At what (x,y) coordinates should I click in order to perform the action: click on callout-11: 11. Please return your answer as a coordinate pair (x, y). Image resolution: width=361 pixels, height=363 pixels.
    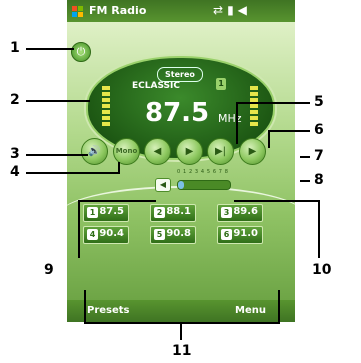
    Looking at the image, I should click on (182, 351).